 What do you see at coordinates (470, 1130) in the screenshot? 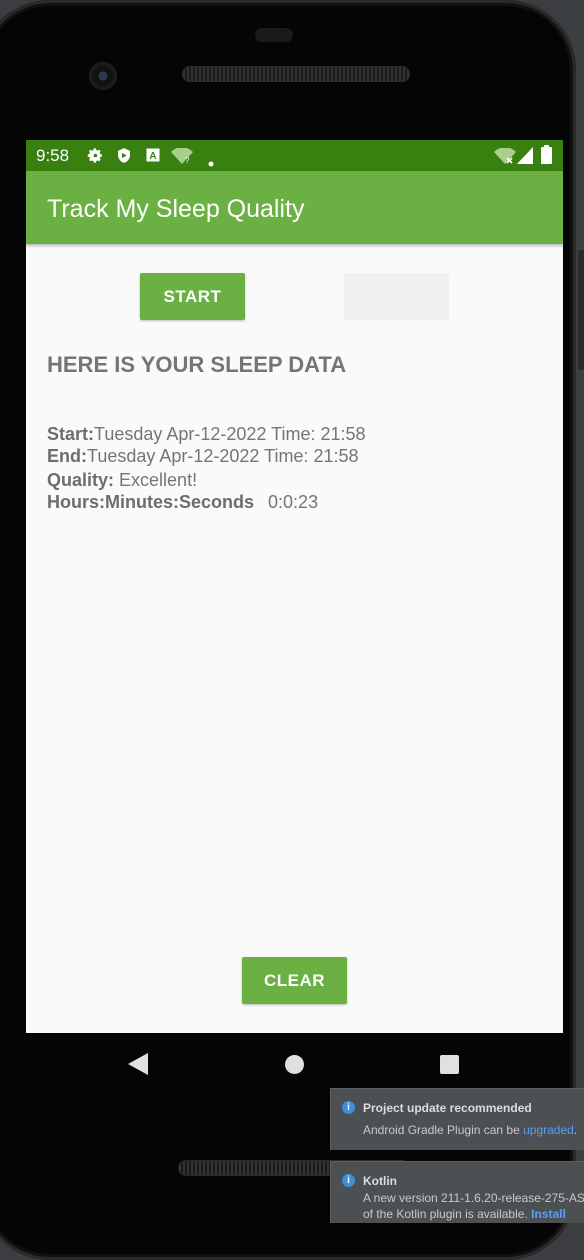
I see `notification-body: Android Gradle Plugin can be upgraded.` at bounding box center [470, 1130].